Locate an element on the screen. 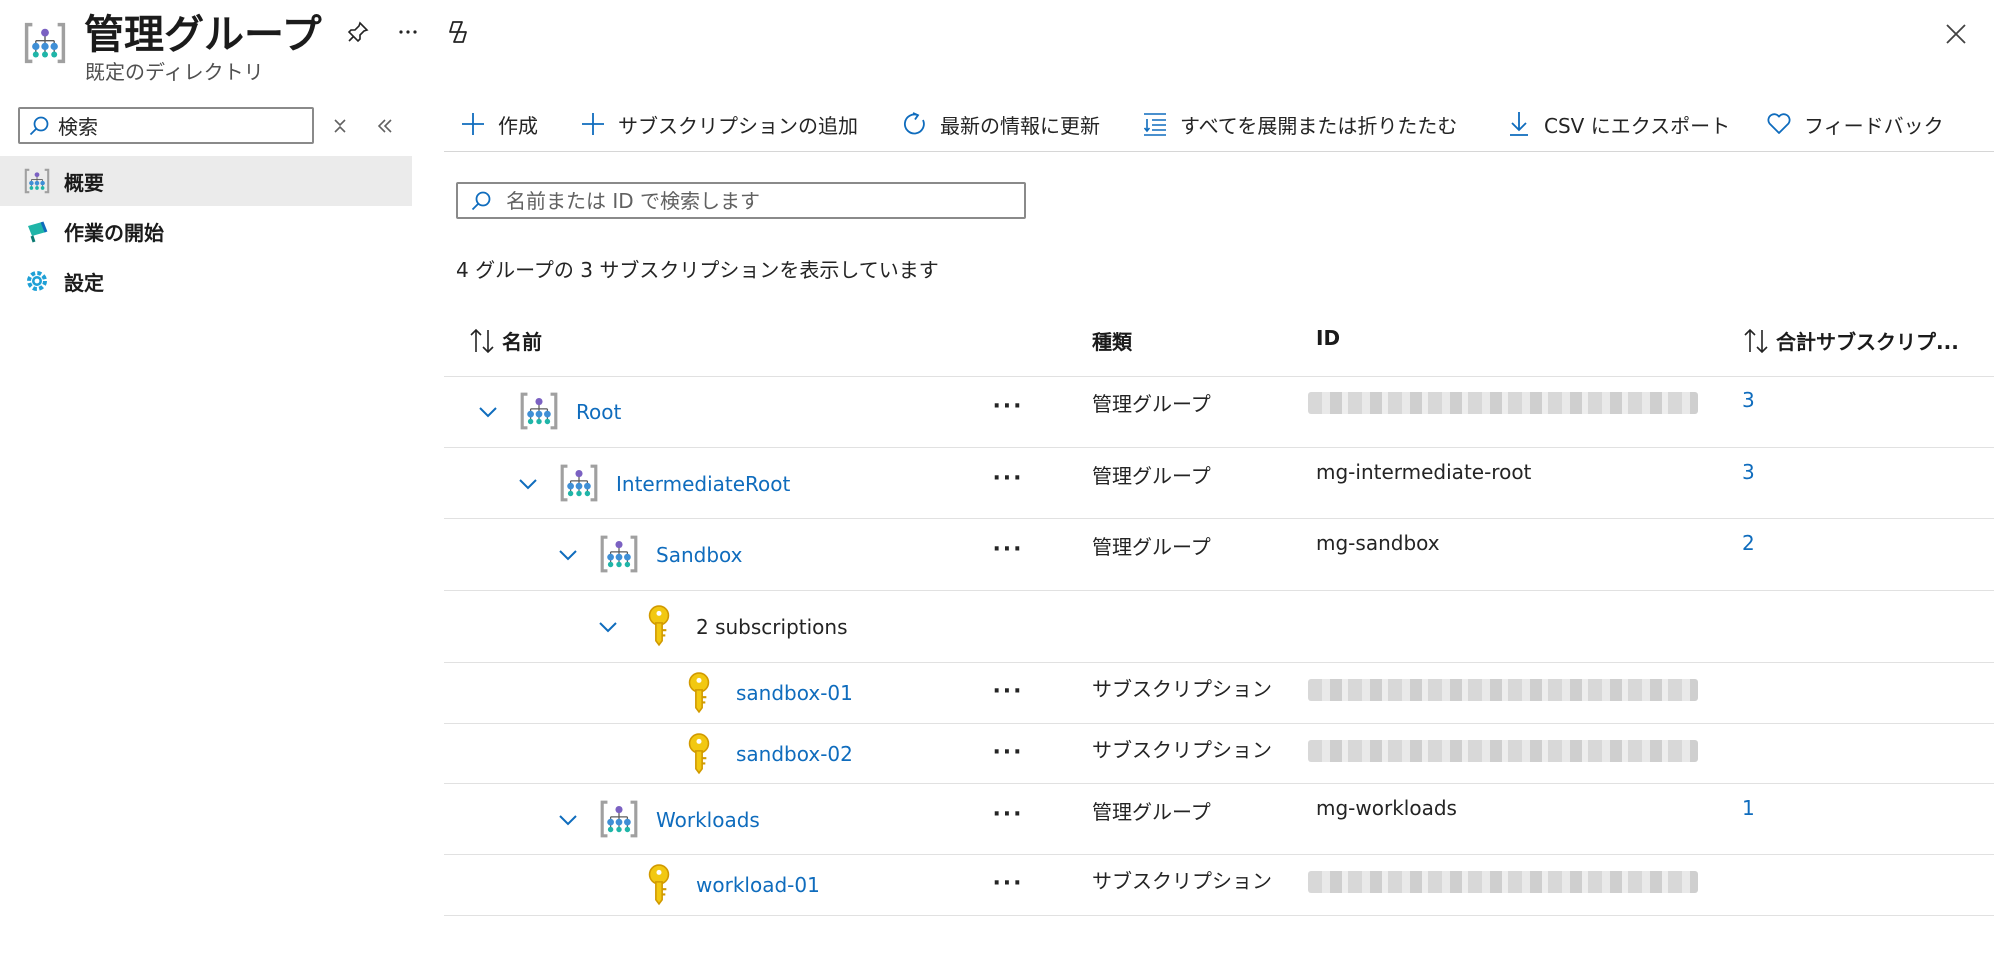 This screenshot has width=2000, height=958. row-name-link: Sandbox is located at coordinates (699, 555).